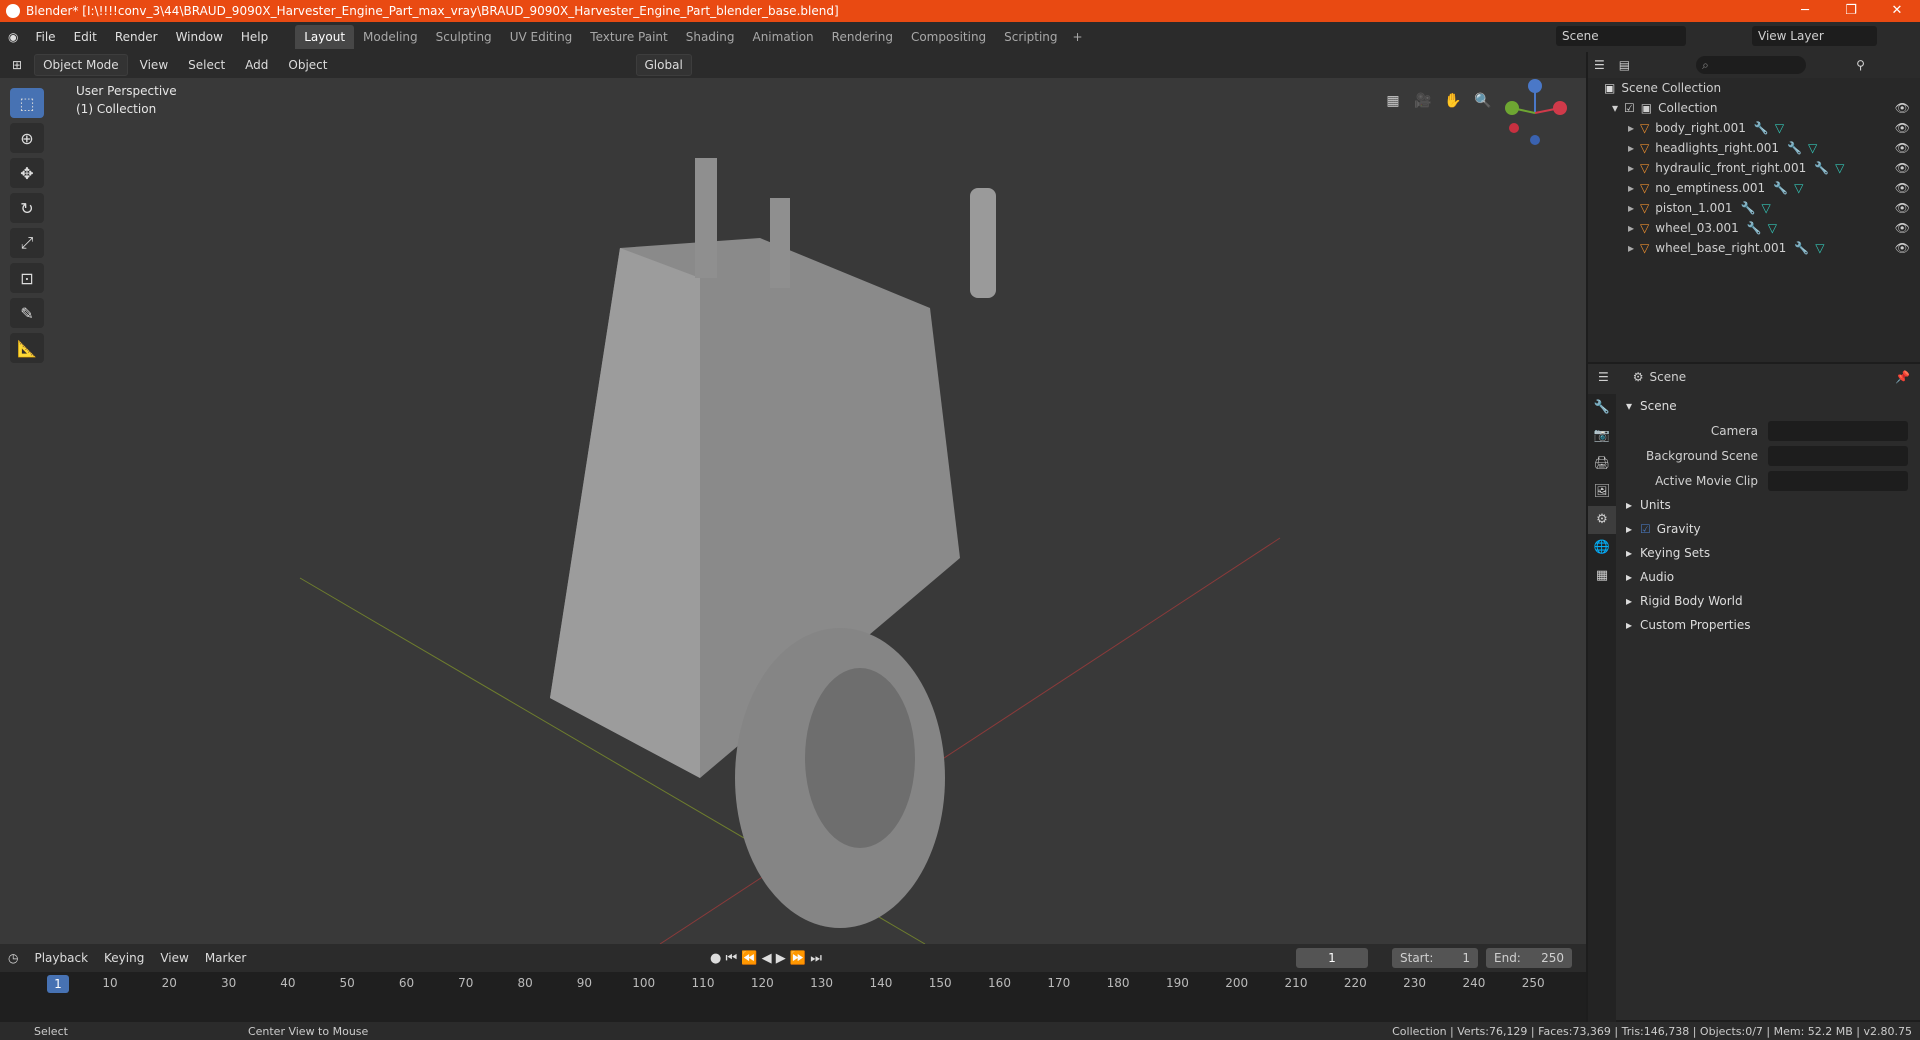 Image resolution: width=1920 pixels, height=1040 pixels. What do you see at coordinates (1332, 958) in the screenshot?
I see `current-frame-field: 1` at bounding box center [1332, 958].